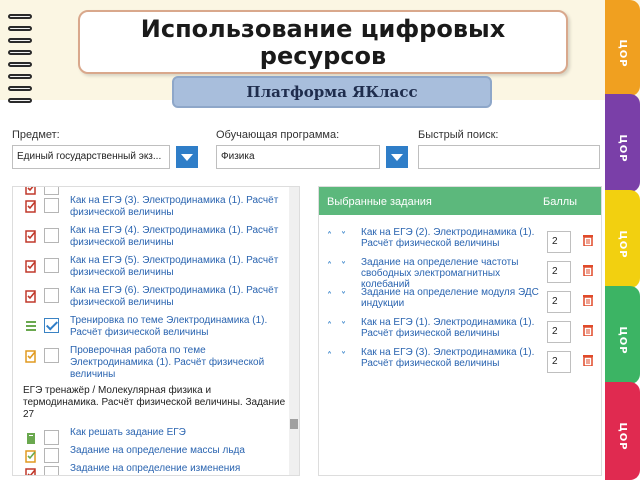  I want to click on spiral-binder, so click(20, 64).